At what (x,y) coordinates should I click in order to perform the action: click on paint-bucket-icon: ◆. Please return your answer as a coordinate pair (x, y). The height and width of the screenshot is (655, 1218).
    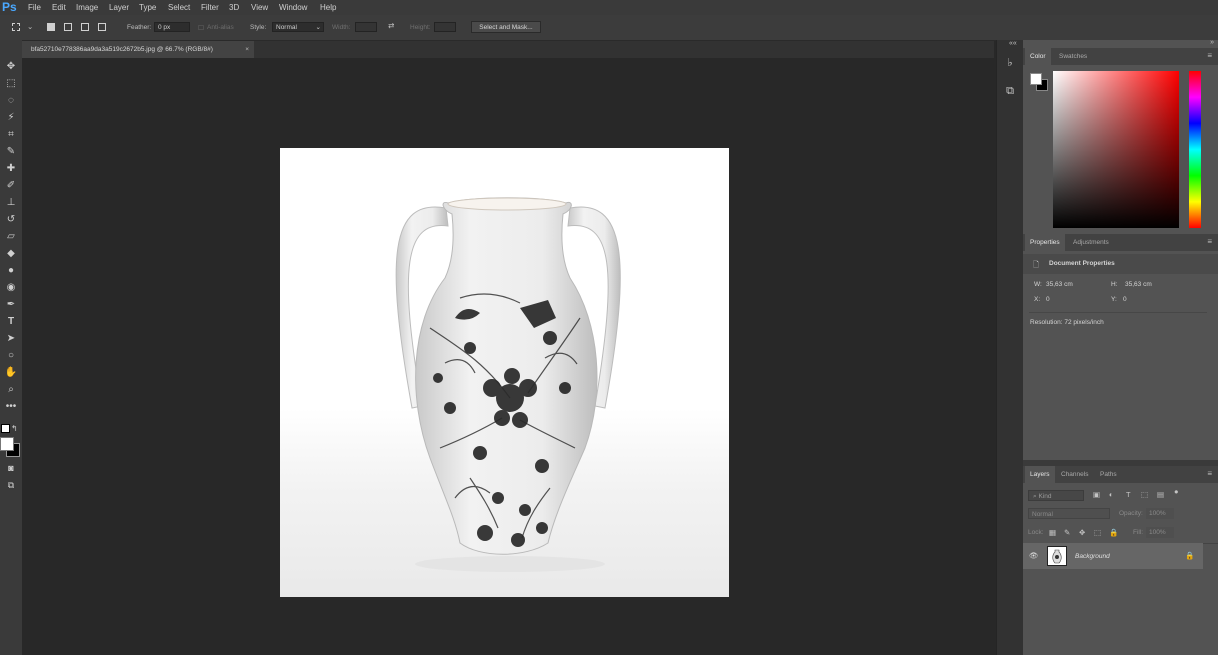
    Looking at the image, I should click on (11, 254).